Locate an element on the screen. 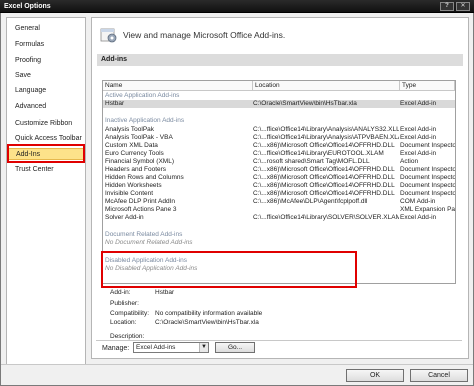 This screenshot has width=474, height=386. chevron-down-icon: ▼ is located at coordinates (203, 347).